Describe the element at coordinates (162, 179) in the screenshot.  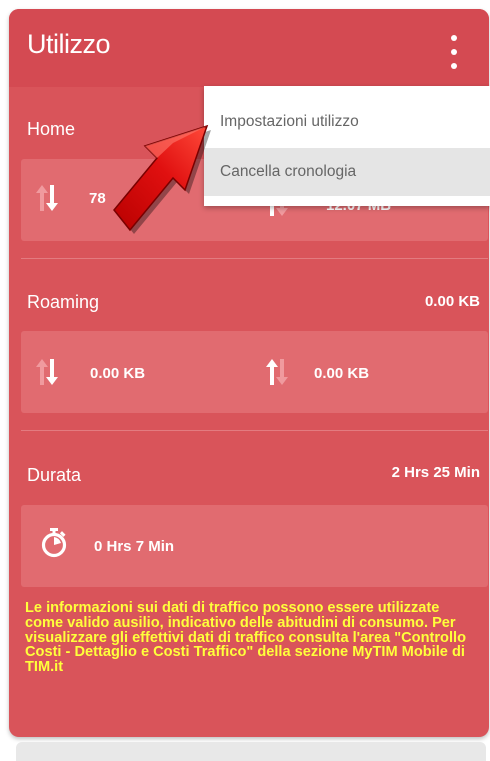
I see `red-pointer-arrow` at that location.